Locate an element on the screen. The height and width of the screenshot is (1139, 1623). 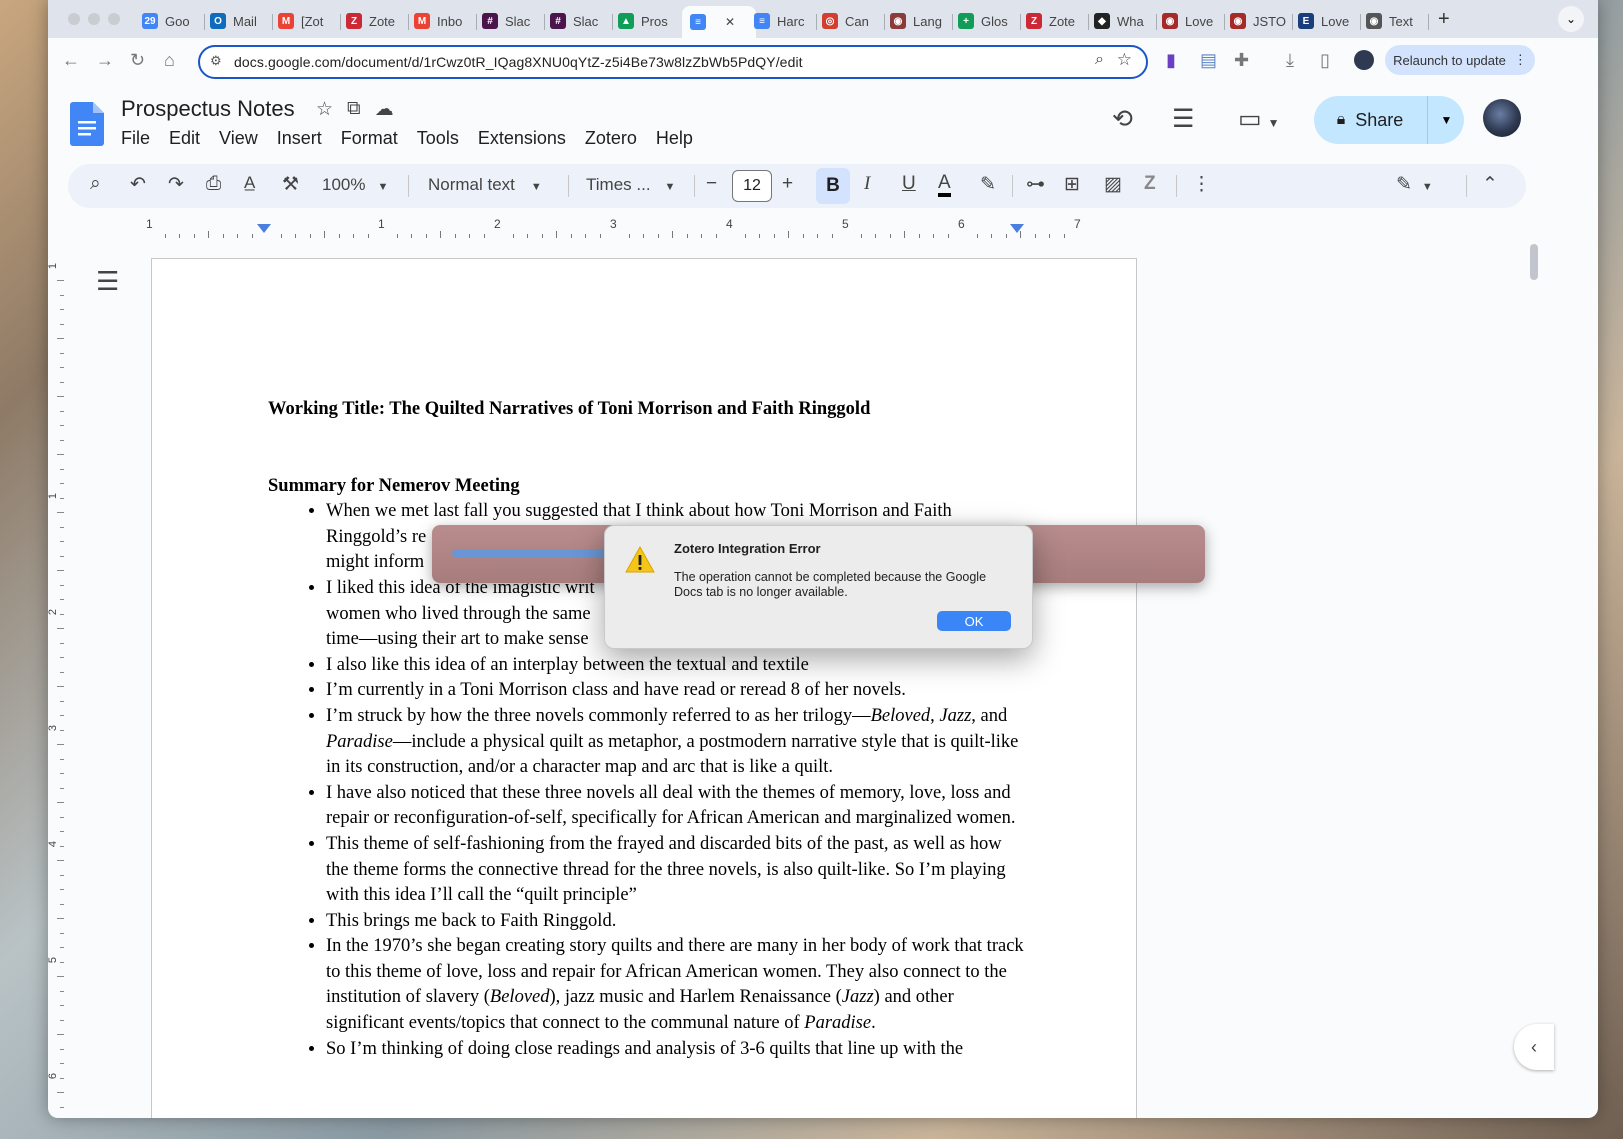
forward-button: → is located at coordinates (105, 60).